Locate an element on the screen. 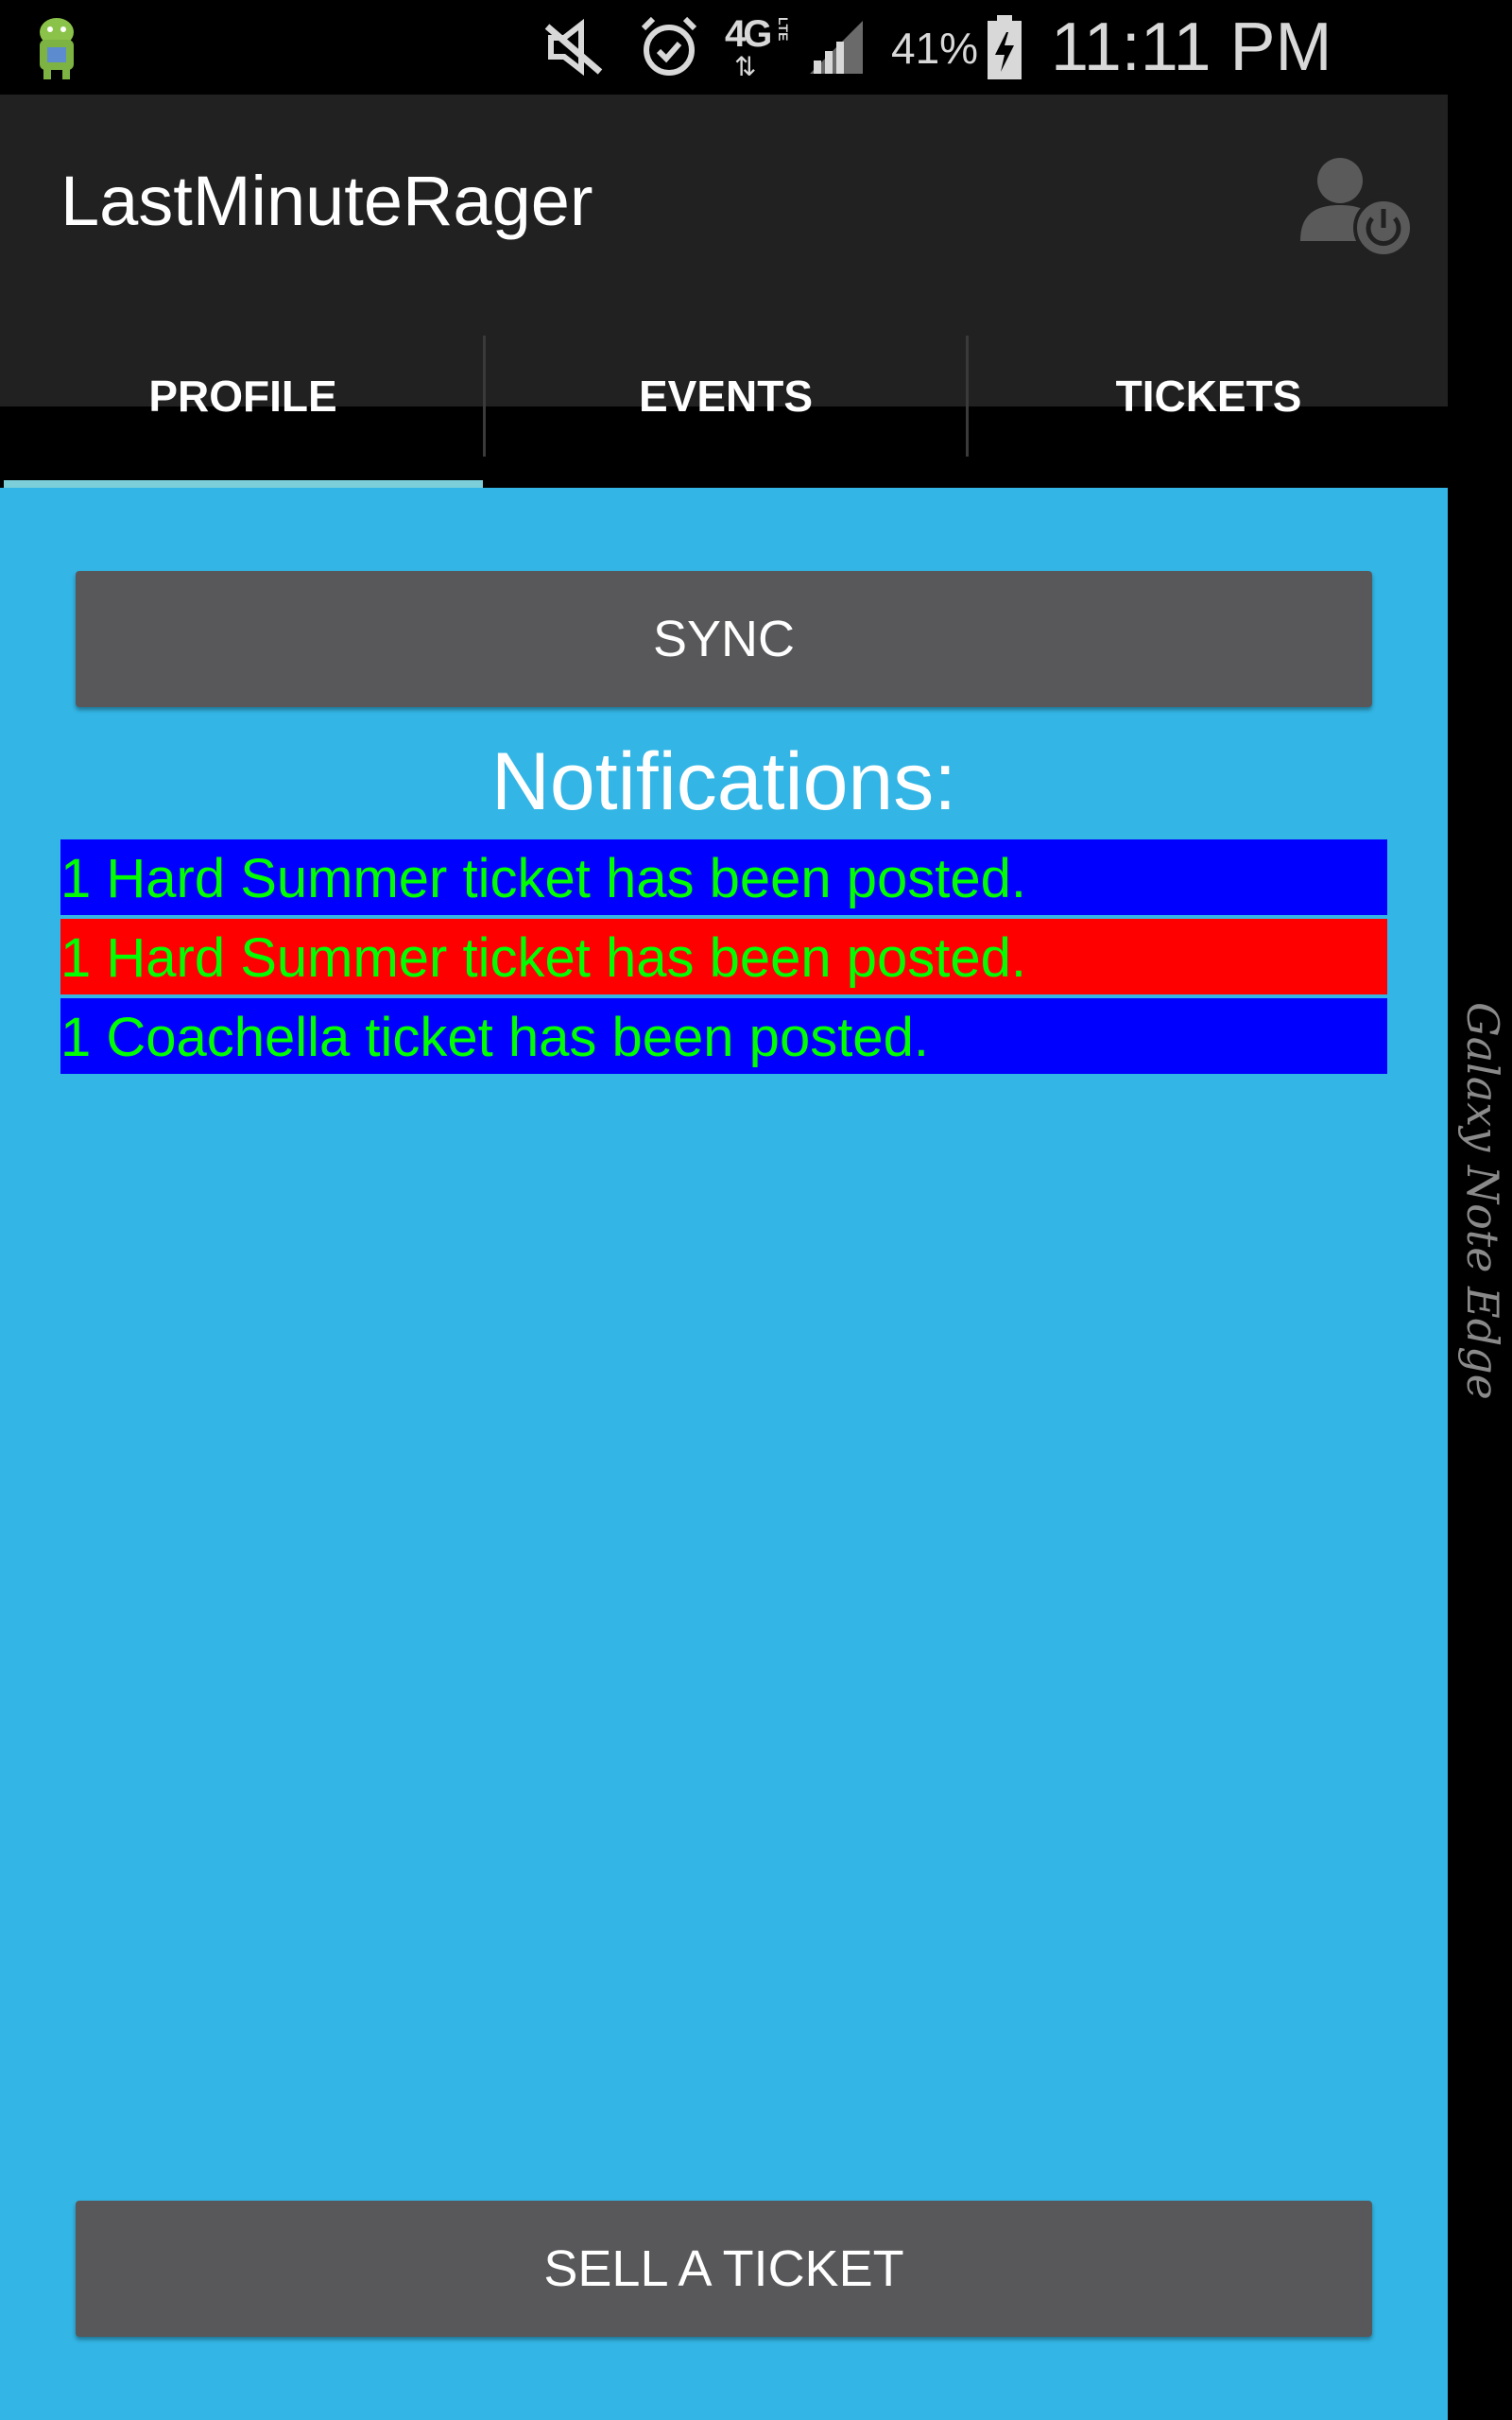 This screenshot has height=2420, width=1512. network-4g-lte-icon: 4G LTE ⇅ is located at coordinates (758, 47).